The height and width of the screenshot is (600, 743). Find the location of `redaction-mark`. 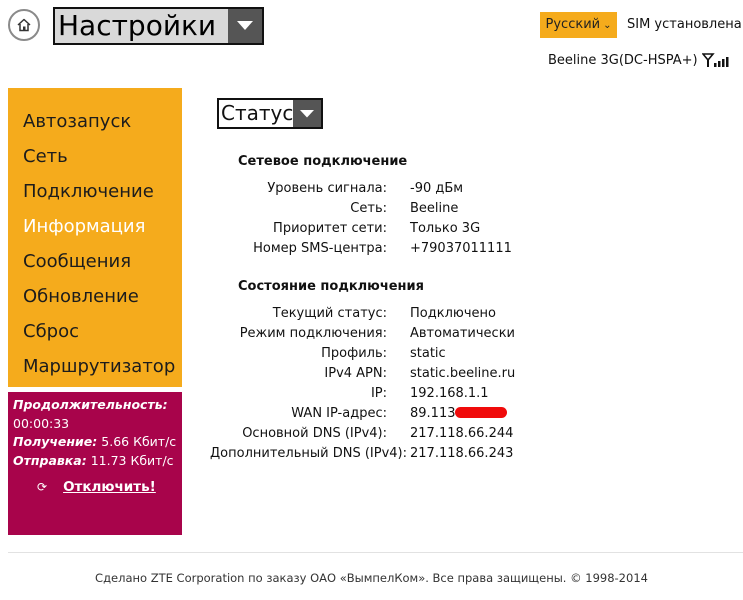

redaction-mark is located at coordinates (480, 412).